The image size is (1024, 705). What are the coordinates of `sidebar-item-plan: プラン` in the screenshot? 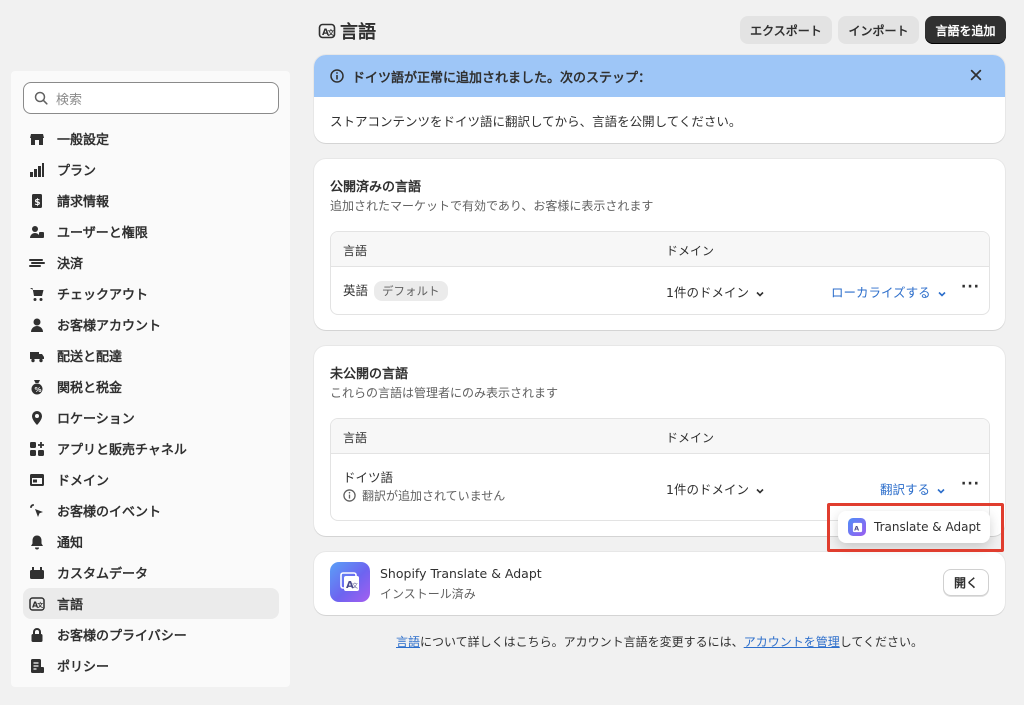 It's located at (151, 169).